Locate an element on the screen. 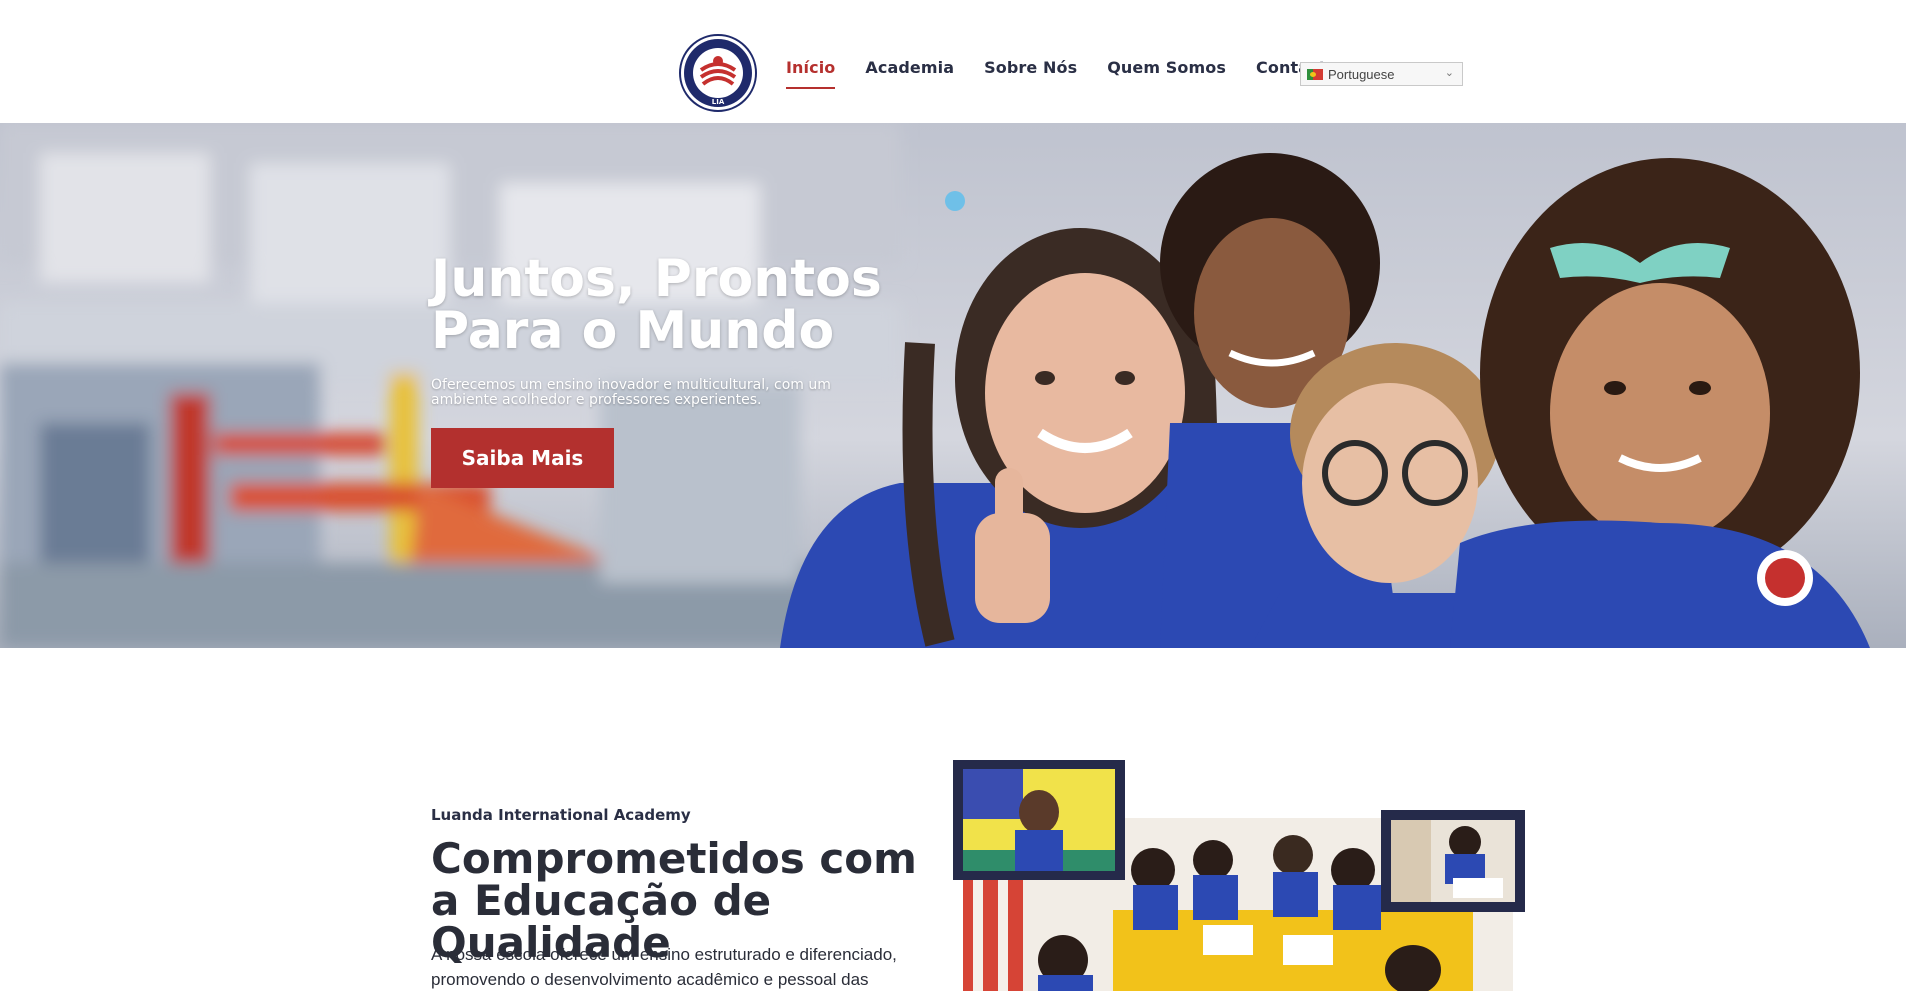 The image size is (1908, 991). school-logo: LIA is located at coordinates (718, 73).